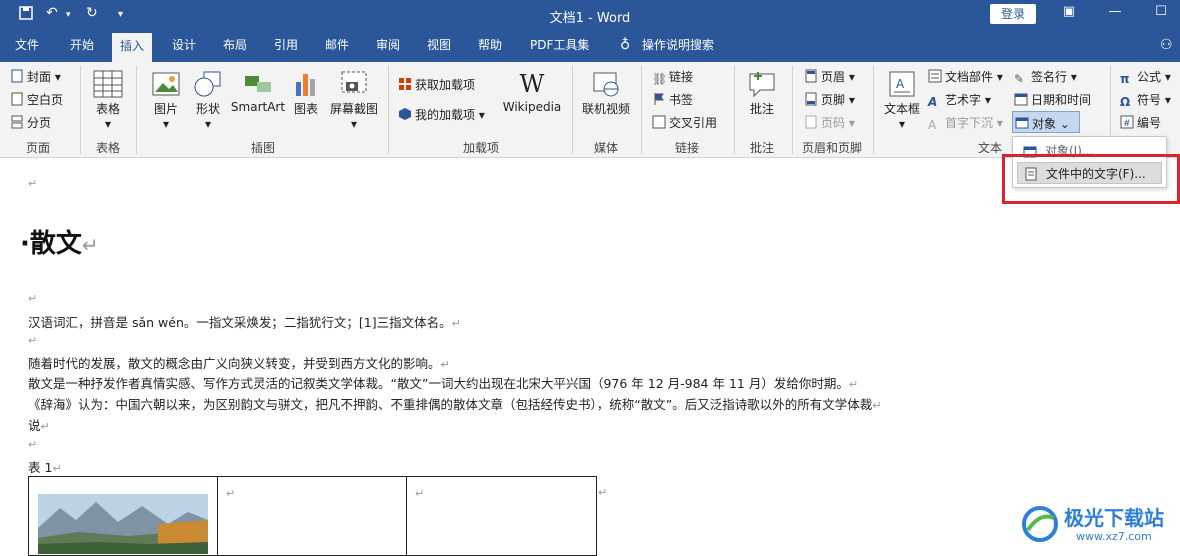 The width and height of the screenshot is (1180, 556). Describe the element at coordinates (933, 102) in the screenshot. I see `wordart-icon: A` at that location.